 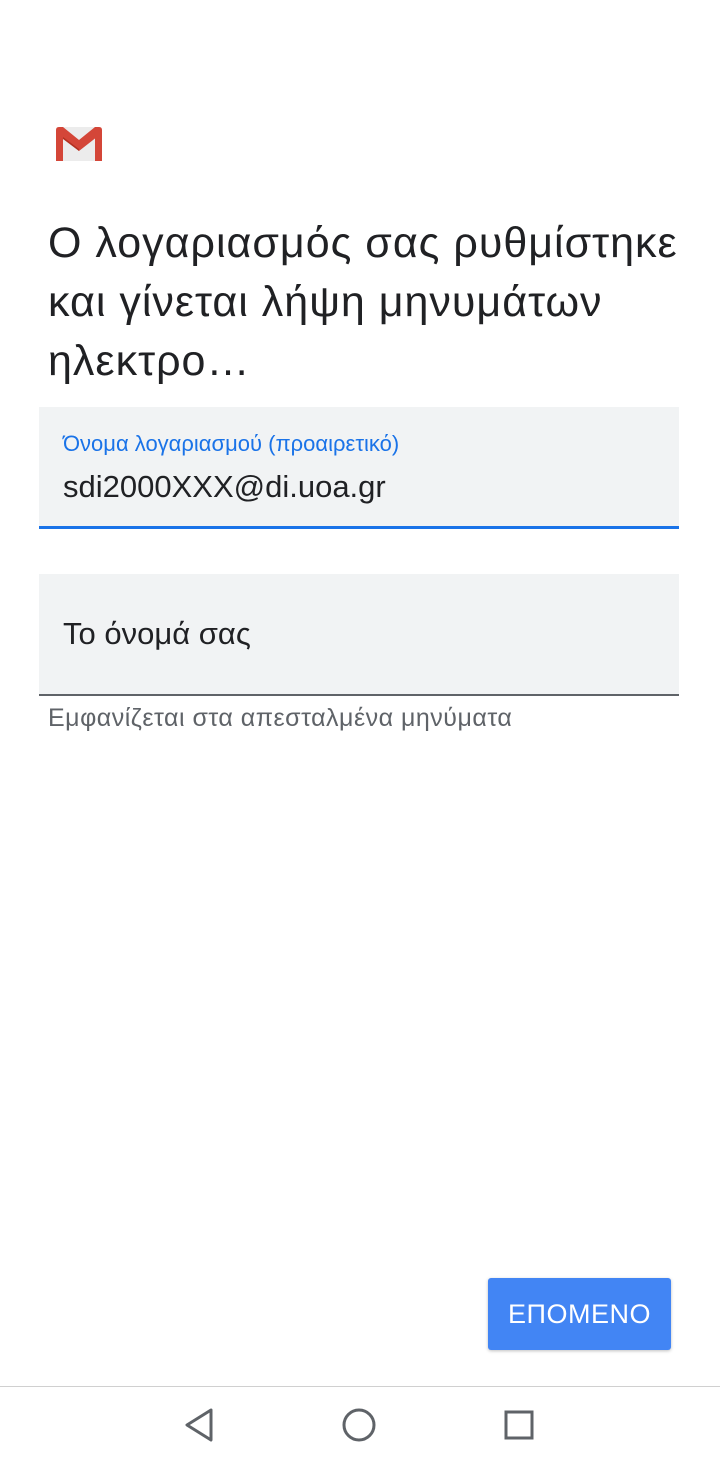 What do you see at coordinates (79, 144) in the screenshot?
I see `gmail-logo-icon` at bounding box center [79, 144].